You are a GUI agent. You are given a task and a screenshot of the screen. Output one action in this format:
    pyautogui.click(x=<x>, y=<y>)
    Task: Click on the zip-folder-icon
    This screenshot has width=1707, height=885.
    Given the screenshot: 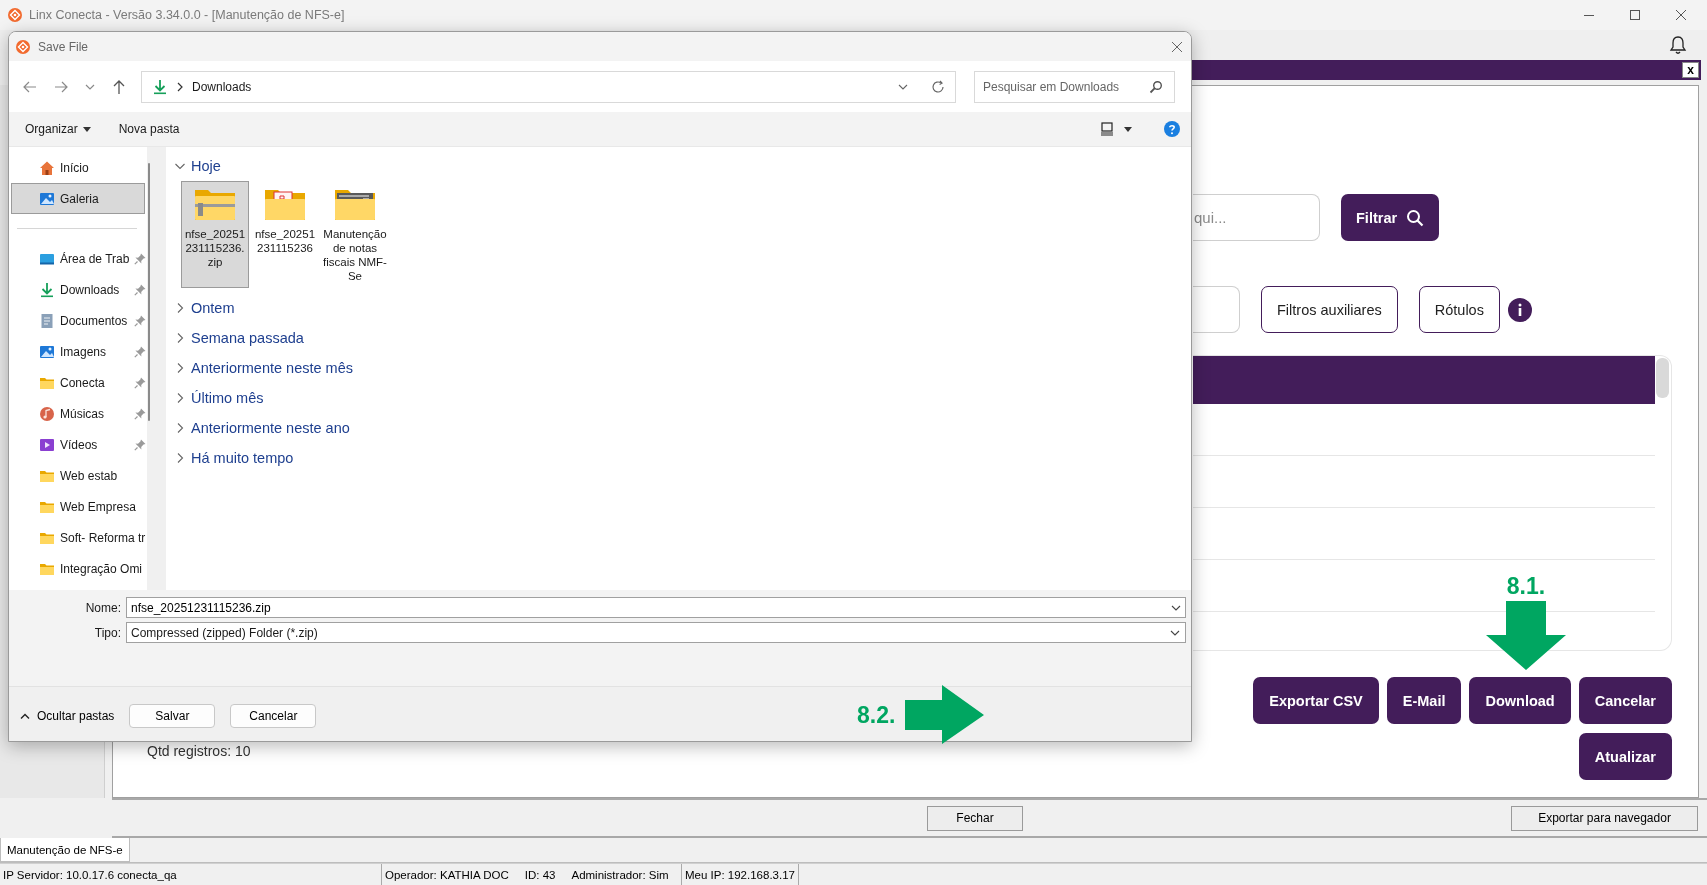 What is the action you would take?
    pyautogui.click(x=215, y=205)
    